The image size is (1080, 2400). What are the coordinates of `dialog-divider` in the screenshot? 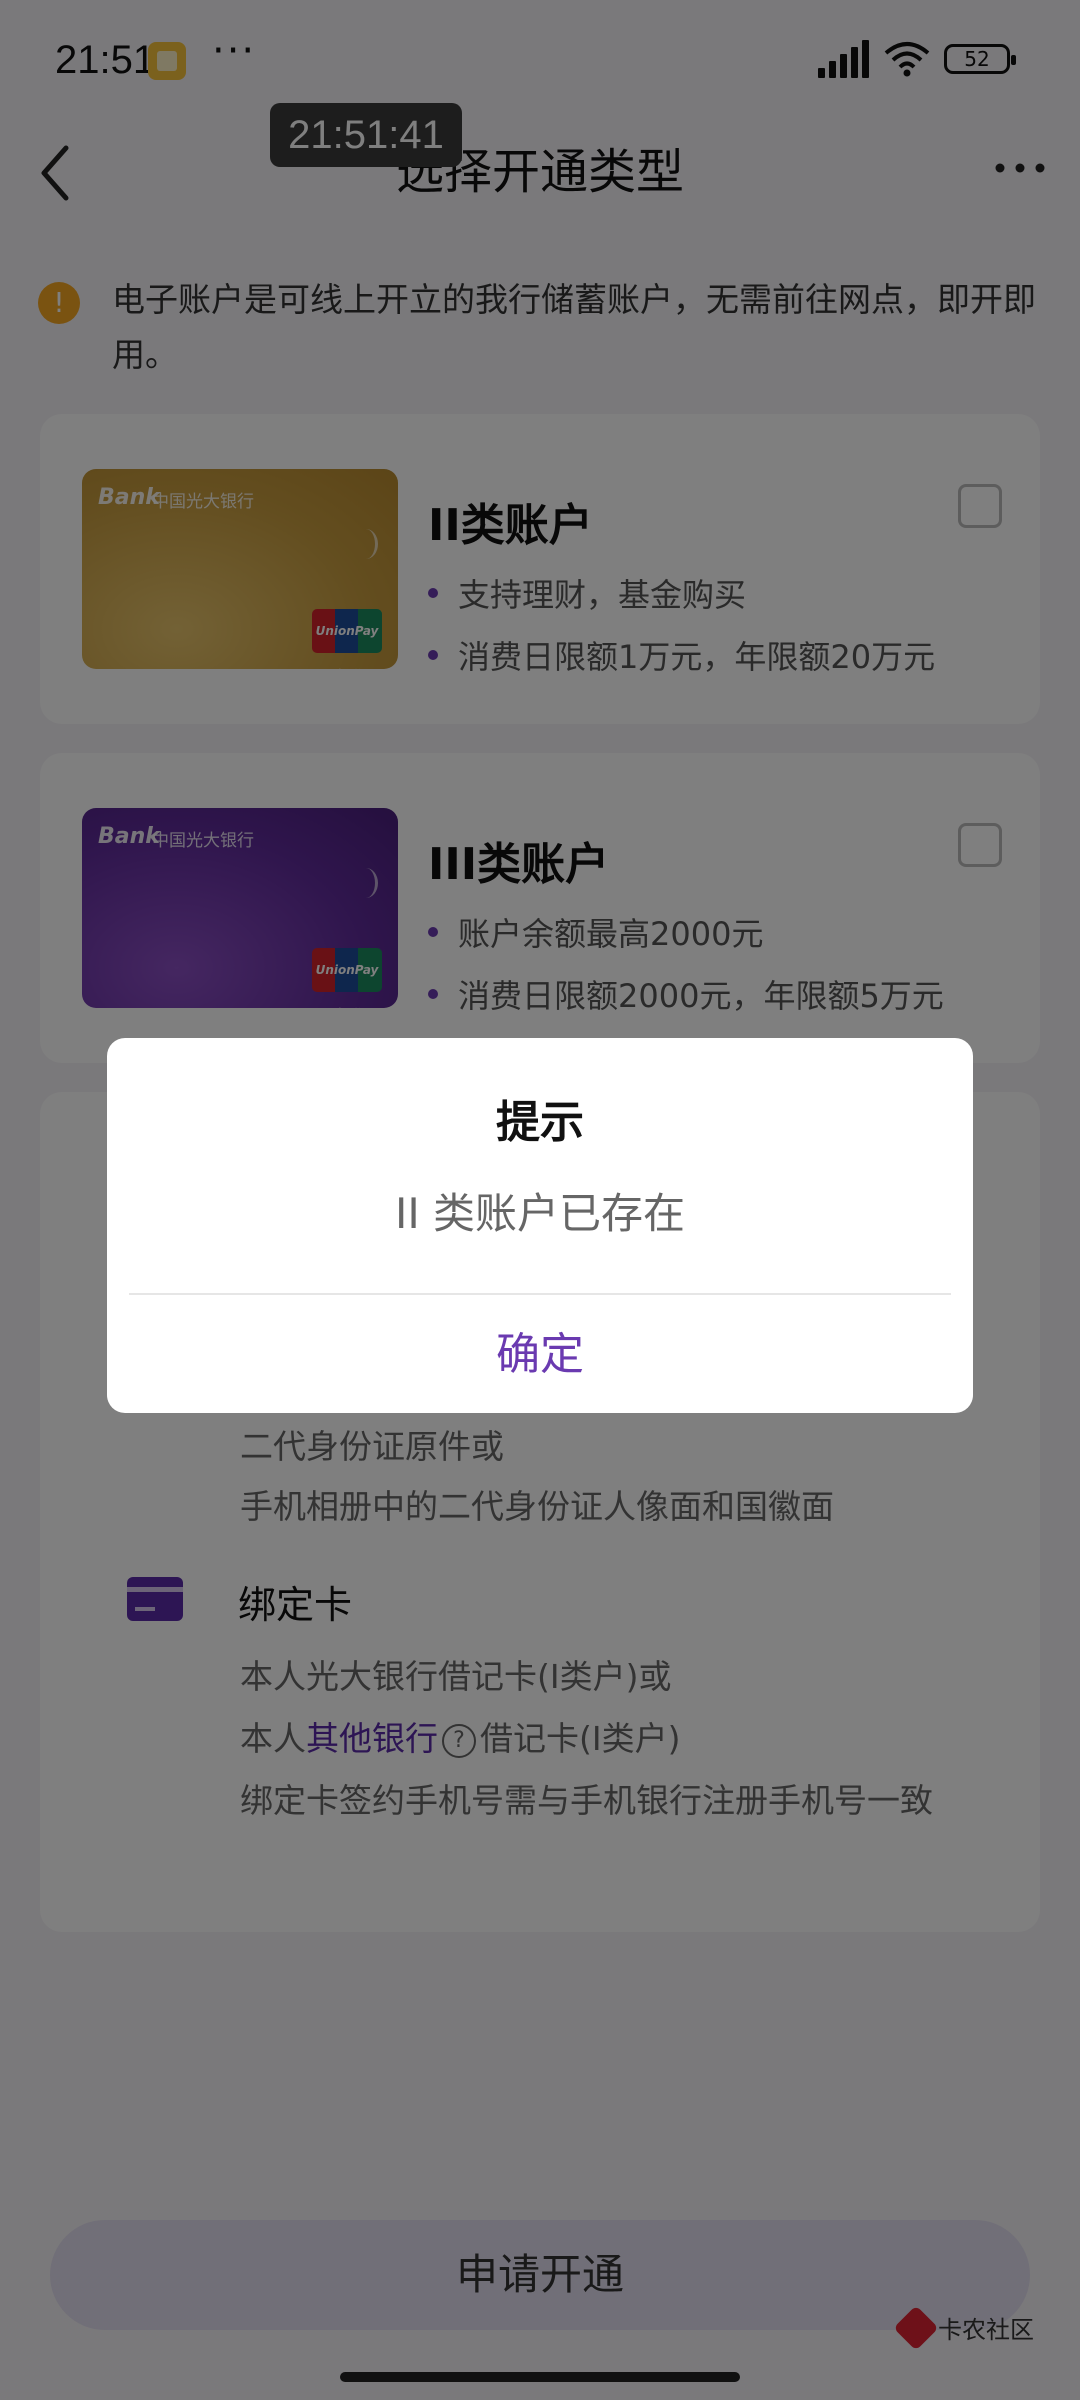 It's located at (540, 1294).